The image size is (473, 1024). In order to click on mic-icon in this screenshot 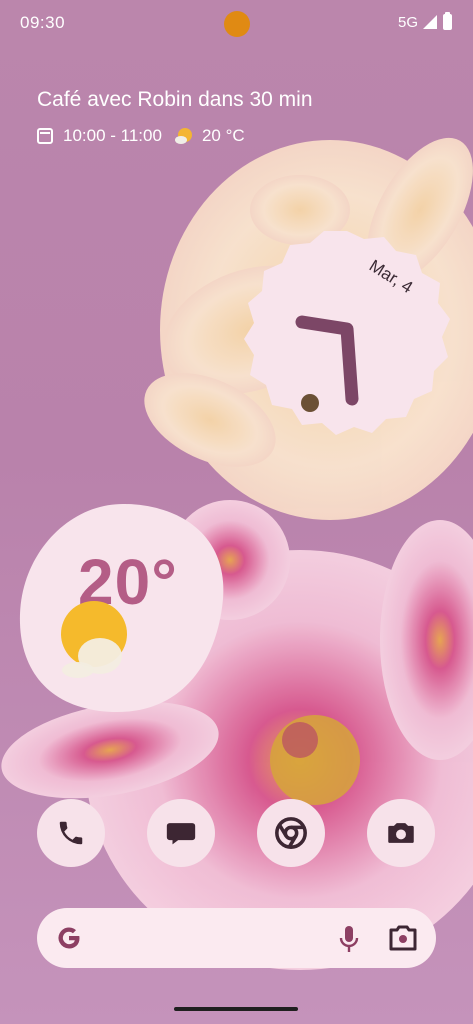, I will do `click(349, 939)`.